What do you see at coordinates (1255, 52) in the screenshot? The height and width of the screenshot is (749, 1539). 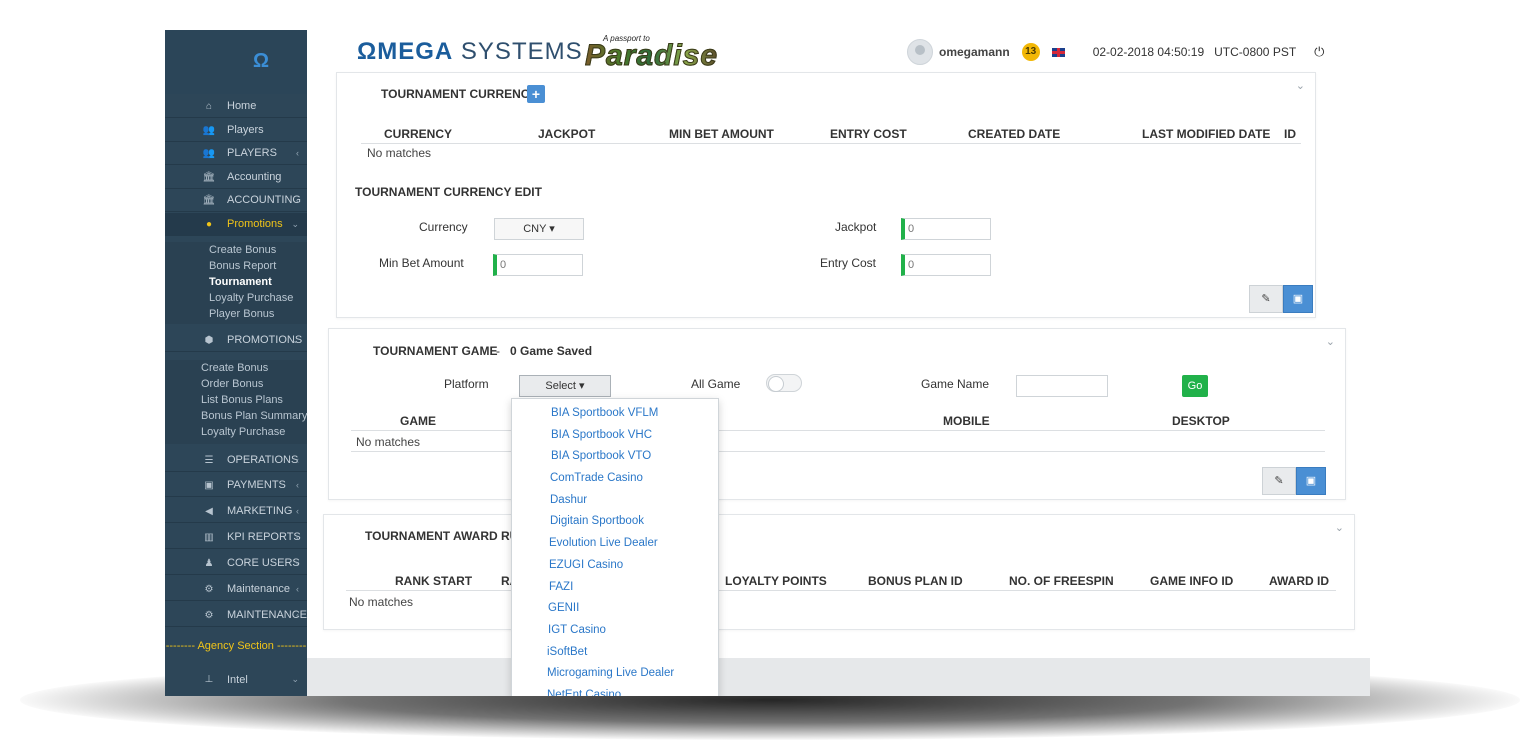 I see `timezone: UTC-0800 PST` at bounding box center [1255, 52].